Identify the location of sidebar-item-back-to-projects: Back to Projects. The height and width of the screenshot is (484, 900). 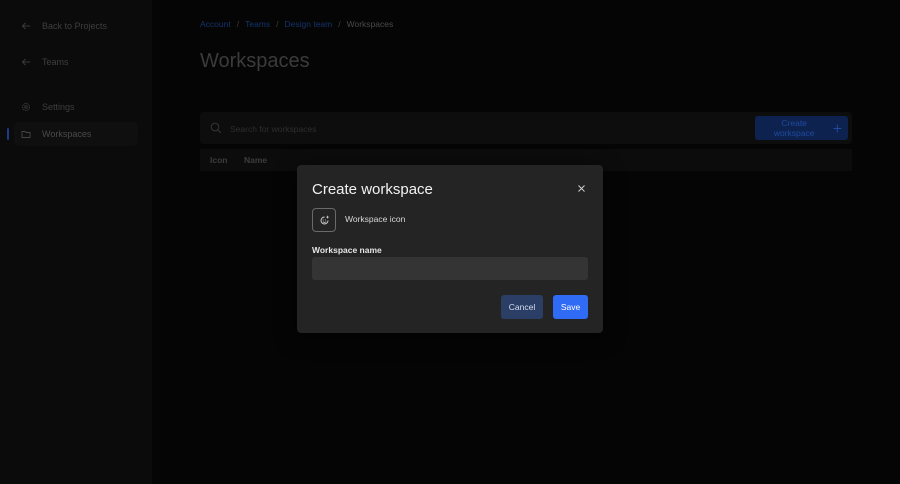
(76, 26).